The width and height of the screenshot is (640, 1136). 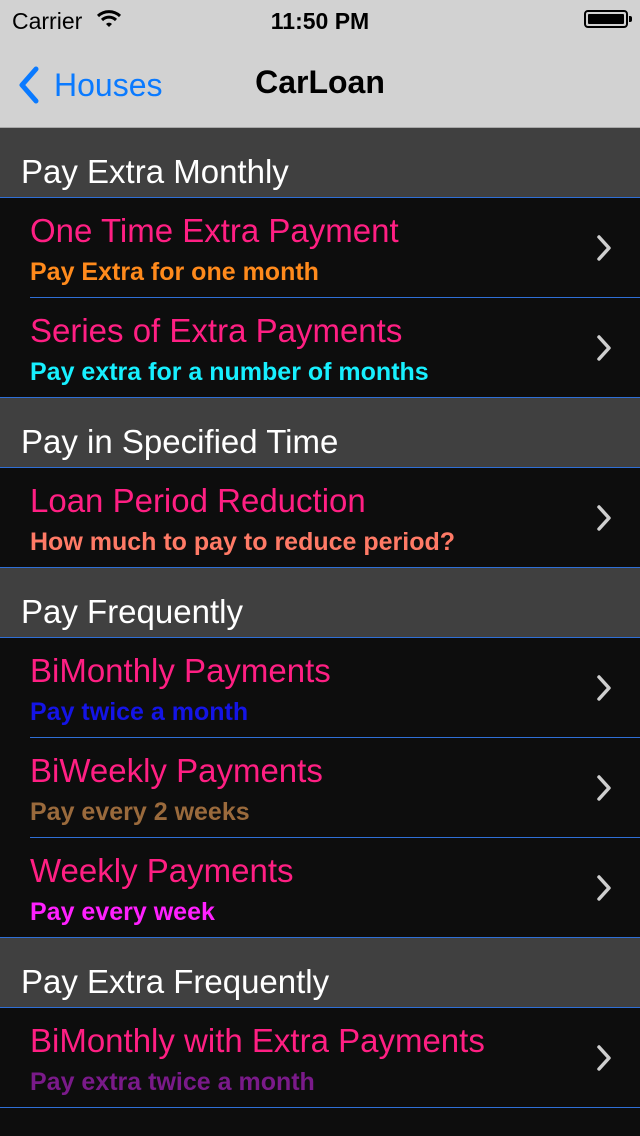 I want to click on list-item-title: Weekly Payments, so click(x=162, y=870).